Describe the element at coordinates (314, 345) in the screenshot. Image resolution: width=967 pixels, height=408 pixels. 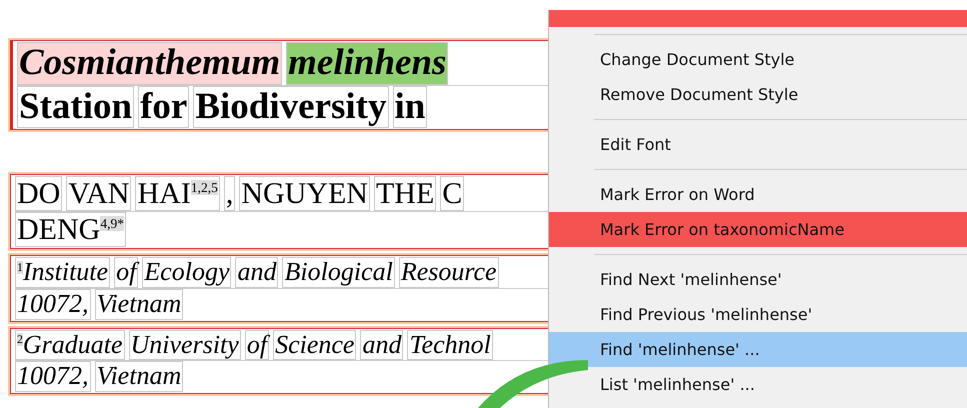
I see `word: Science` at that location.